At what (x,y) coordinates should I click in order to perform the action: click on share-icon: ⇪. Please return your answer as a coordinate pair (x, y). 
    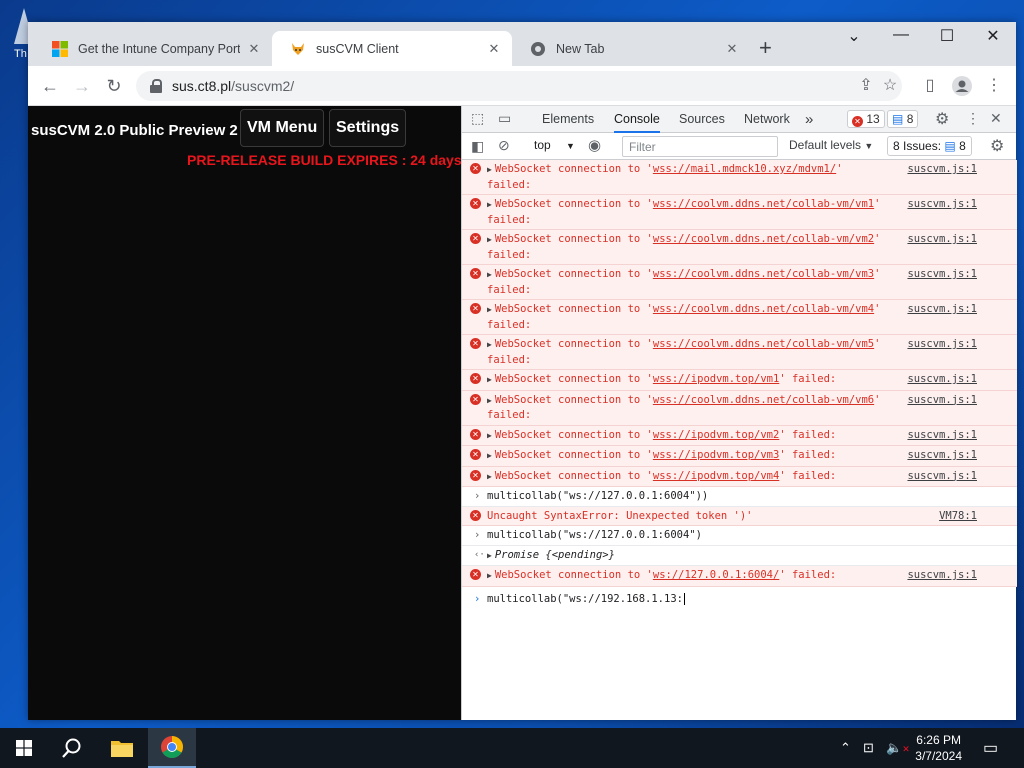
    Looking at the image, I should click on (866, 86).